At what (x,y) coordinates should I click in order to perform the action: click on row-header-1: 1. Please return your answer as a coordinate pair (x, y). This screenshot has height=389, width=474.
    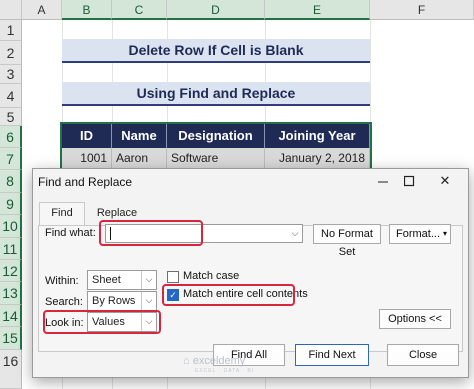
    Looking at the image, I should click on (11, 30).